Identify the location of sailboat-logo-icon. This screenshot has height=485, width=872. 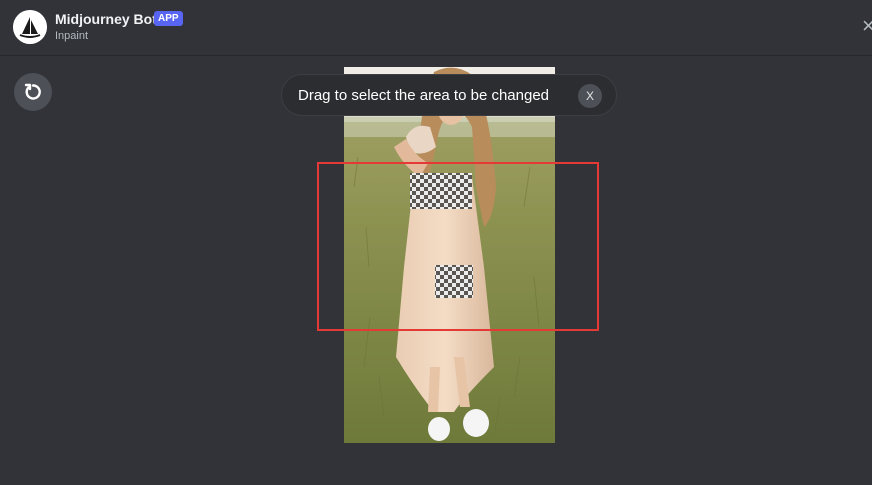
(30, 27).